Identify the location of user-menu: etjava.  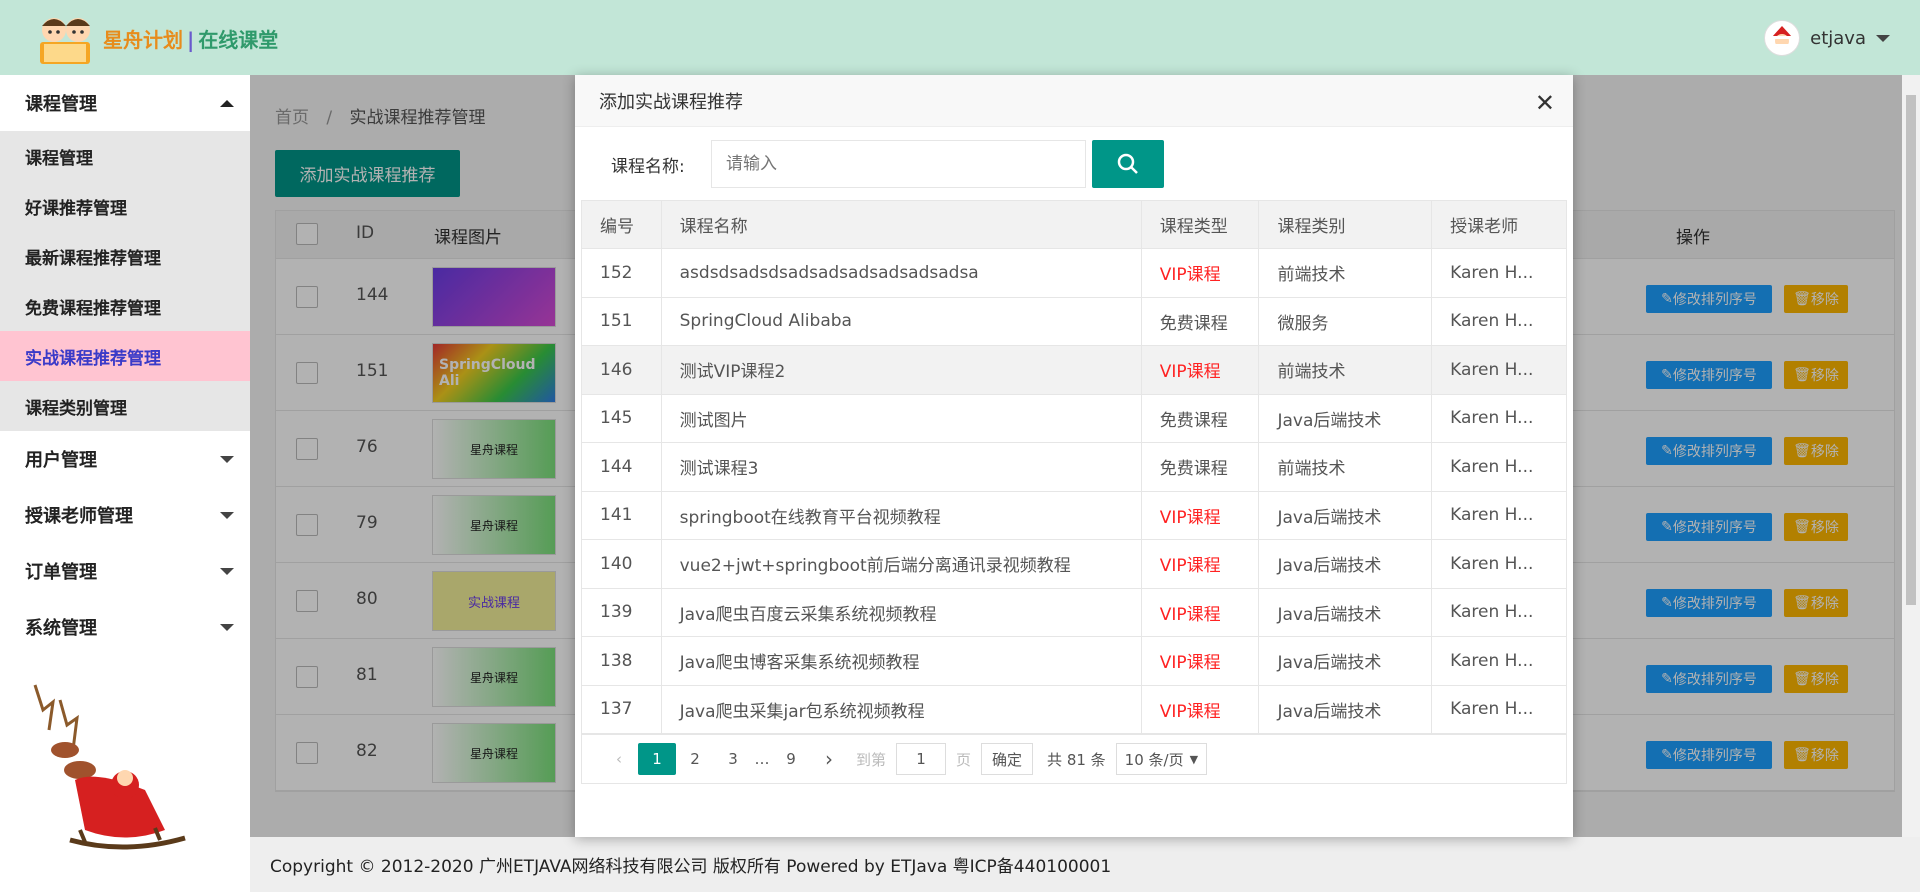
(1827, 38).